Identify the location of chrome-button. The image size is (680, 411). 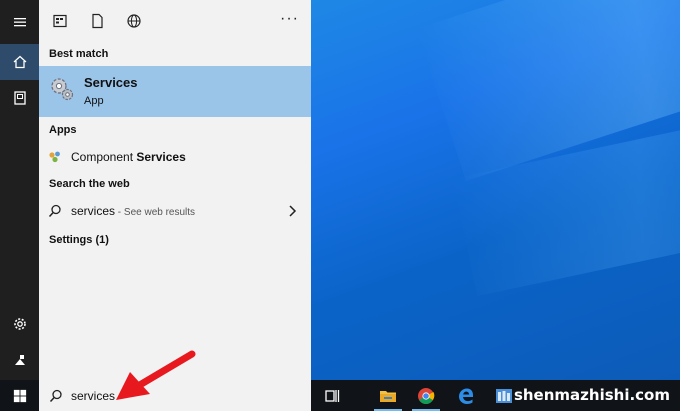
(426, 396).